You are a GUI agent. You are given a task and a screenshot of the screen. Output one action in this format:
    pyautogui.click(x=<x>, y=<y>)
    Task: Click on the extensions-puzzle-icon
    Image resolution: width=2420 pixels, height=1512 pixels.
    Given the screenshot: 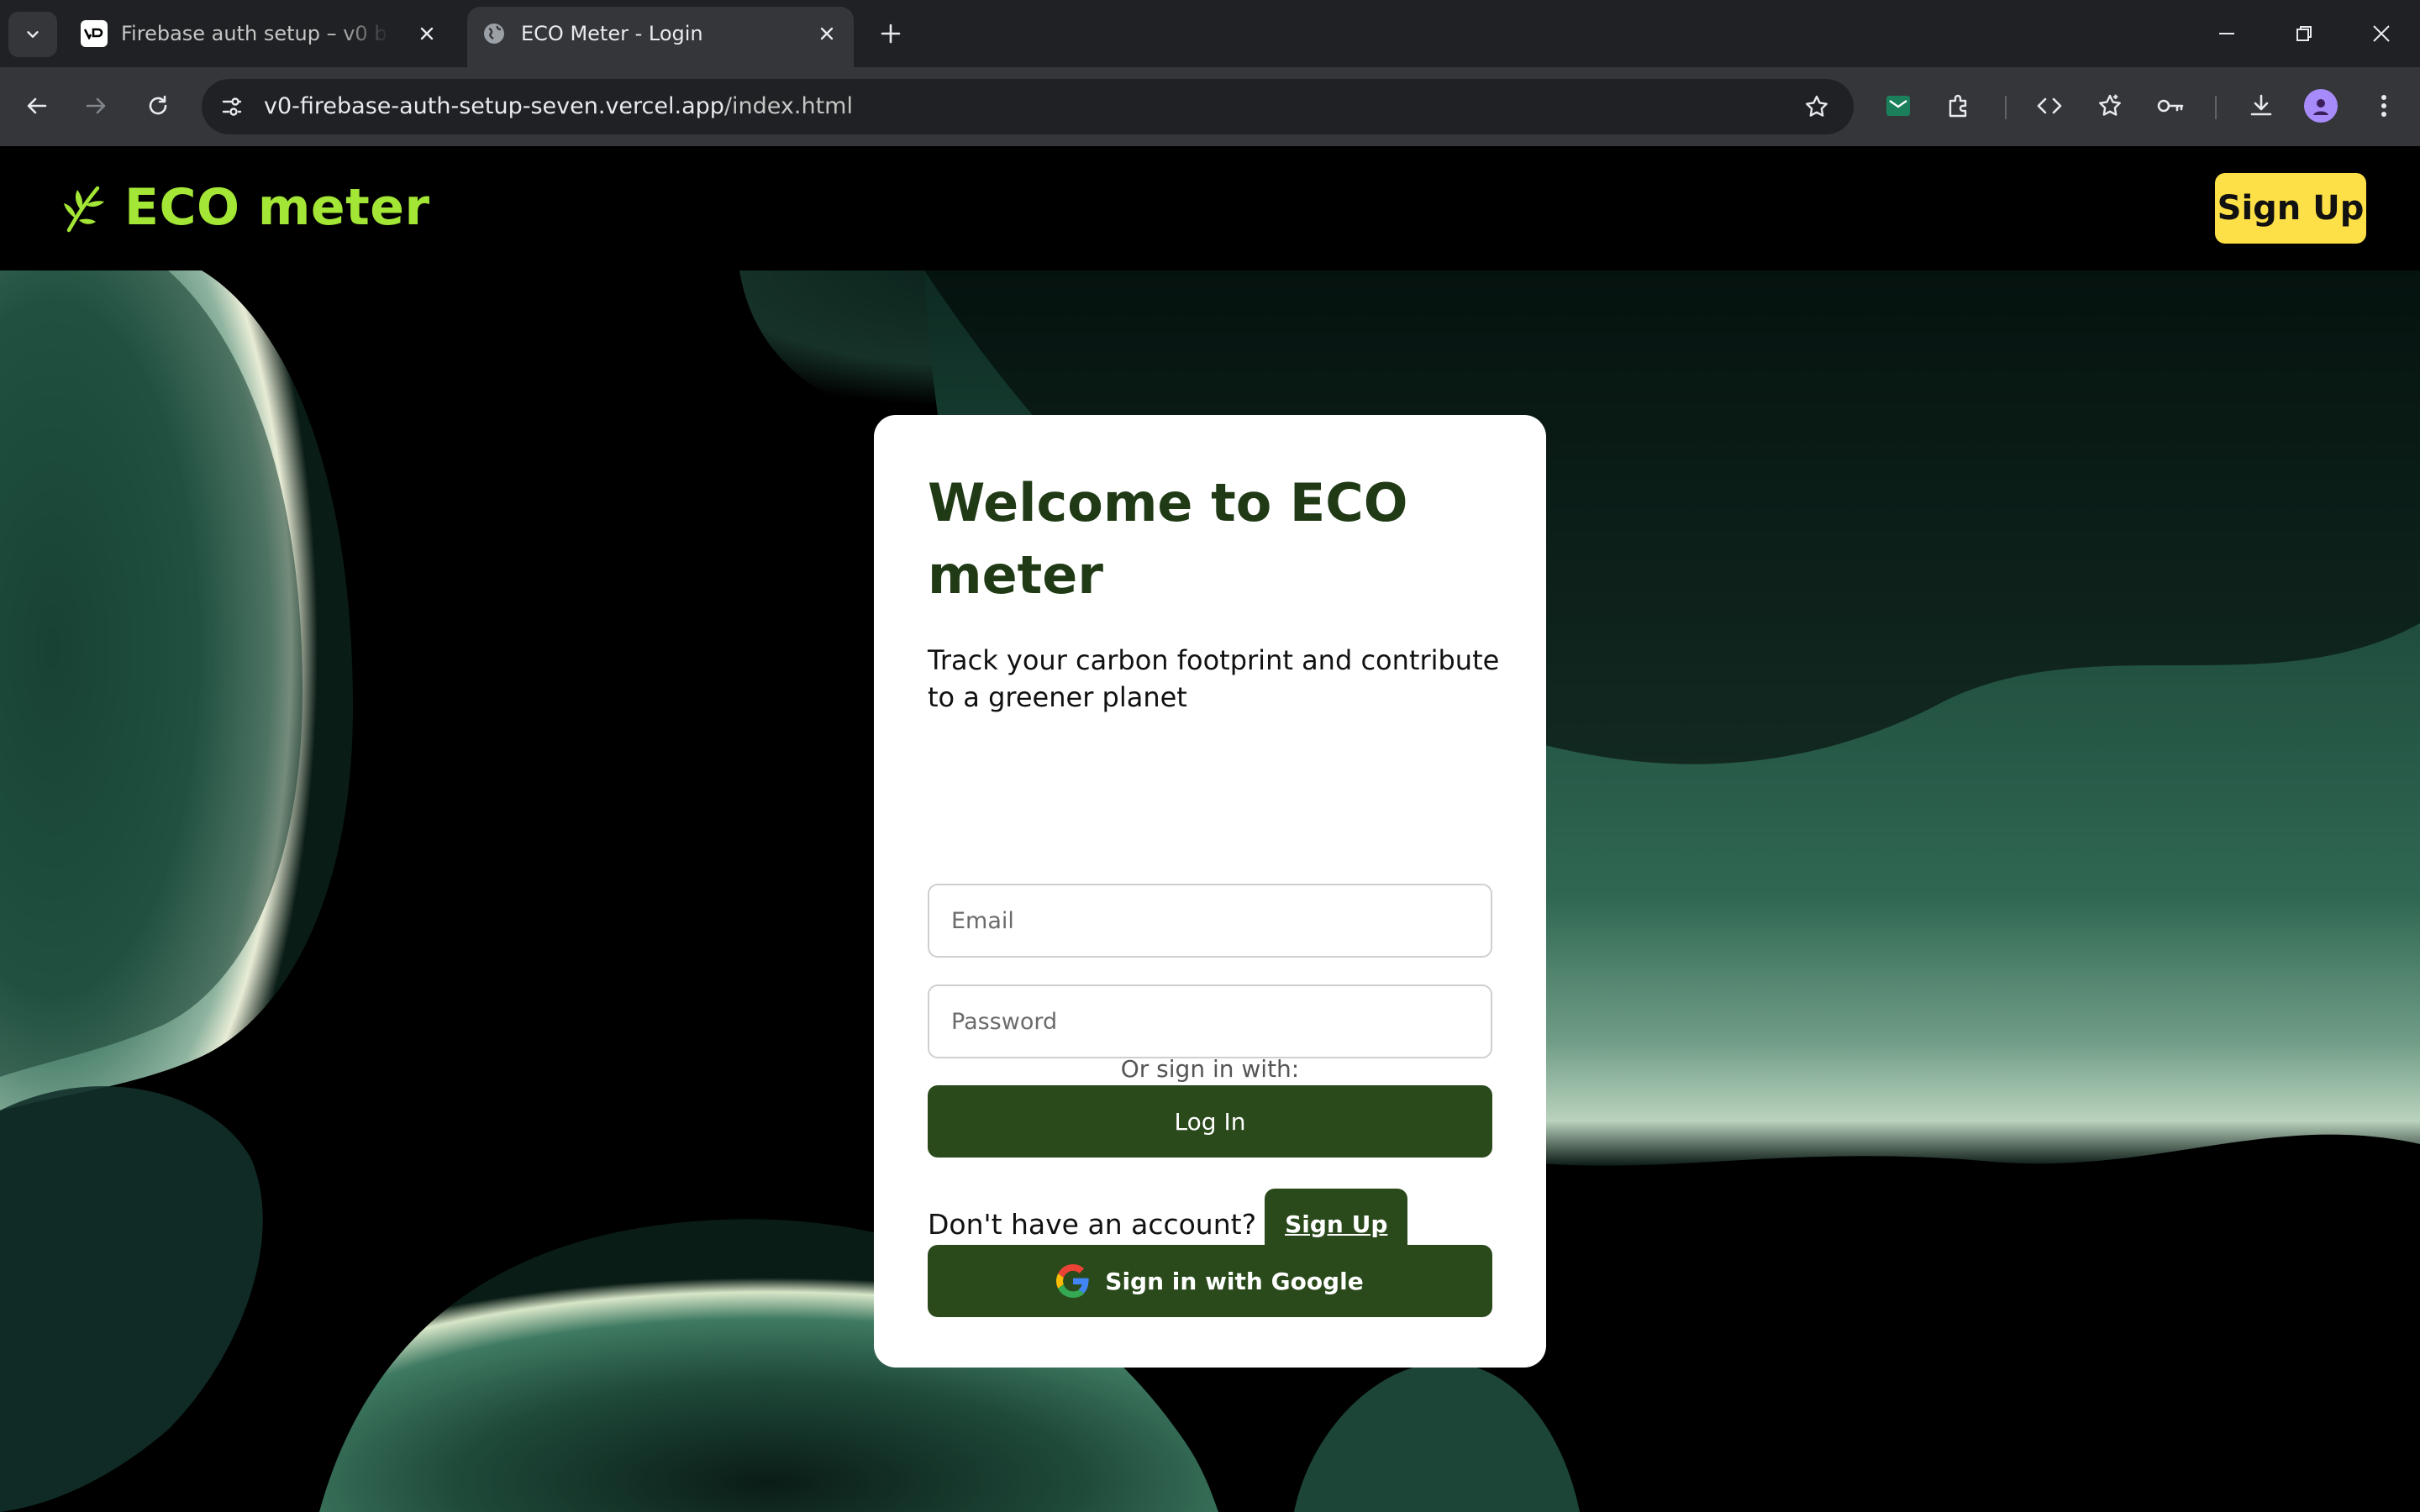 What is the action you would take?
    pyautogui.click(x=1959, y=106)
    